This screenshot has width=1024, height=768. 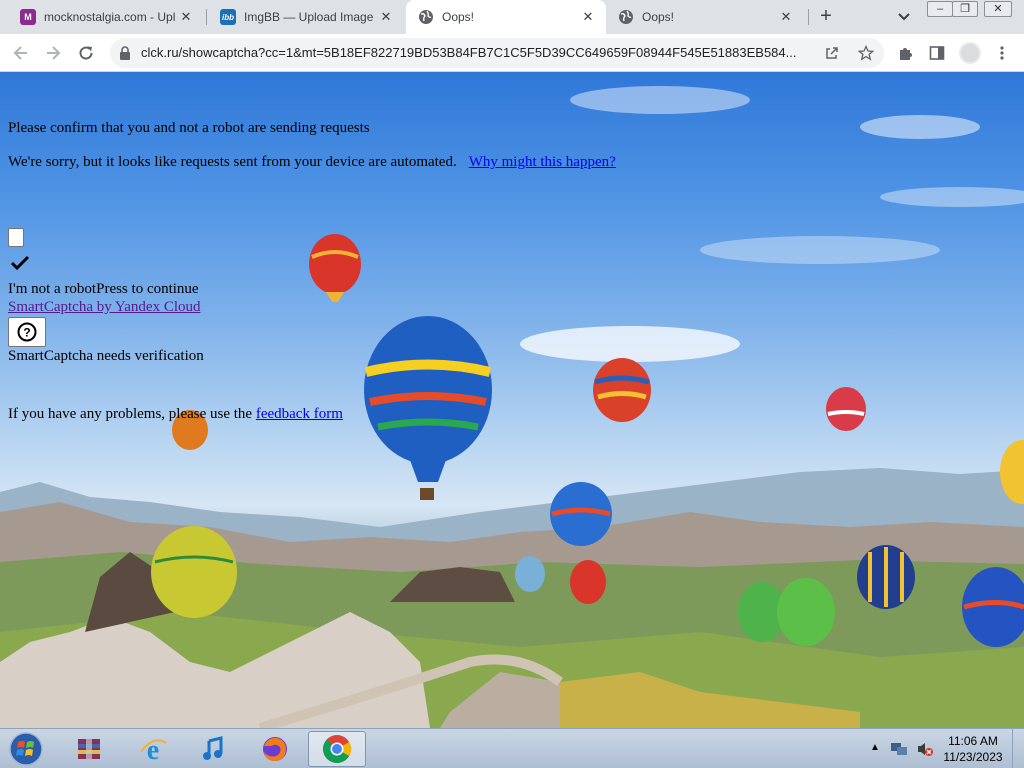 I want to click on menu-kebab-icon, so click(x=1002, y=53).